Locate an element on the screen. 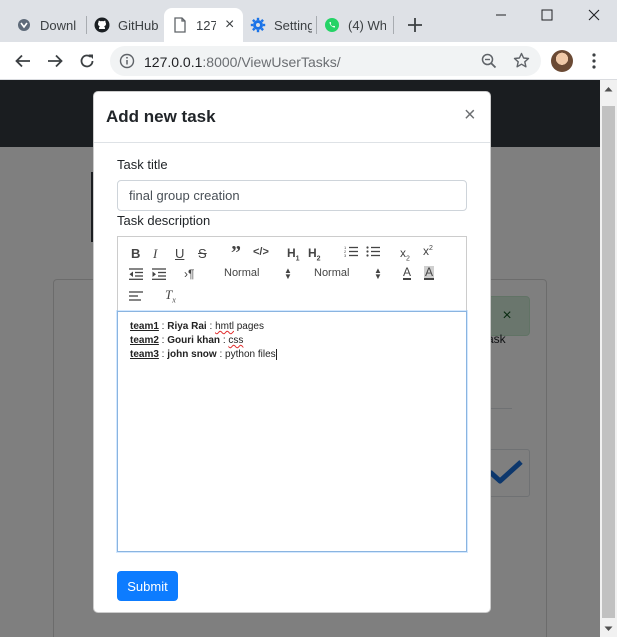 The height and width of the screenshot is (637, 617). team-label: team3 is located at coordinates (144, 354).